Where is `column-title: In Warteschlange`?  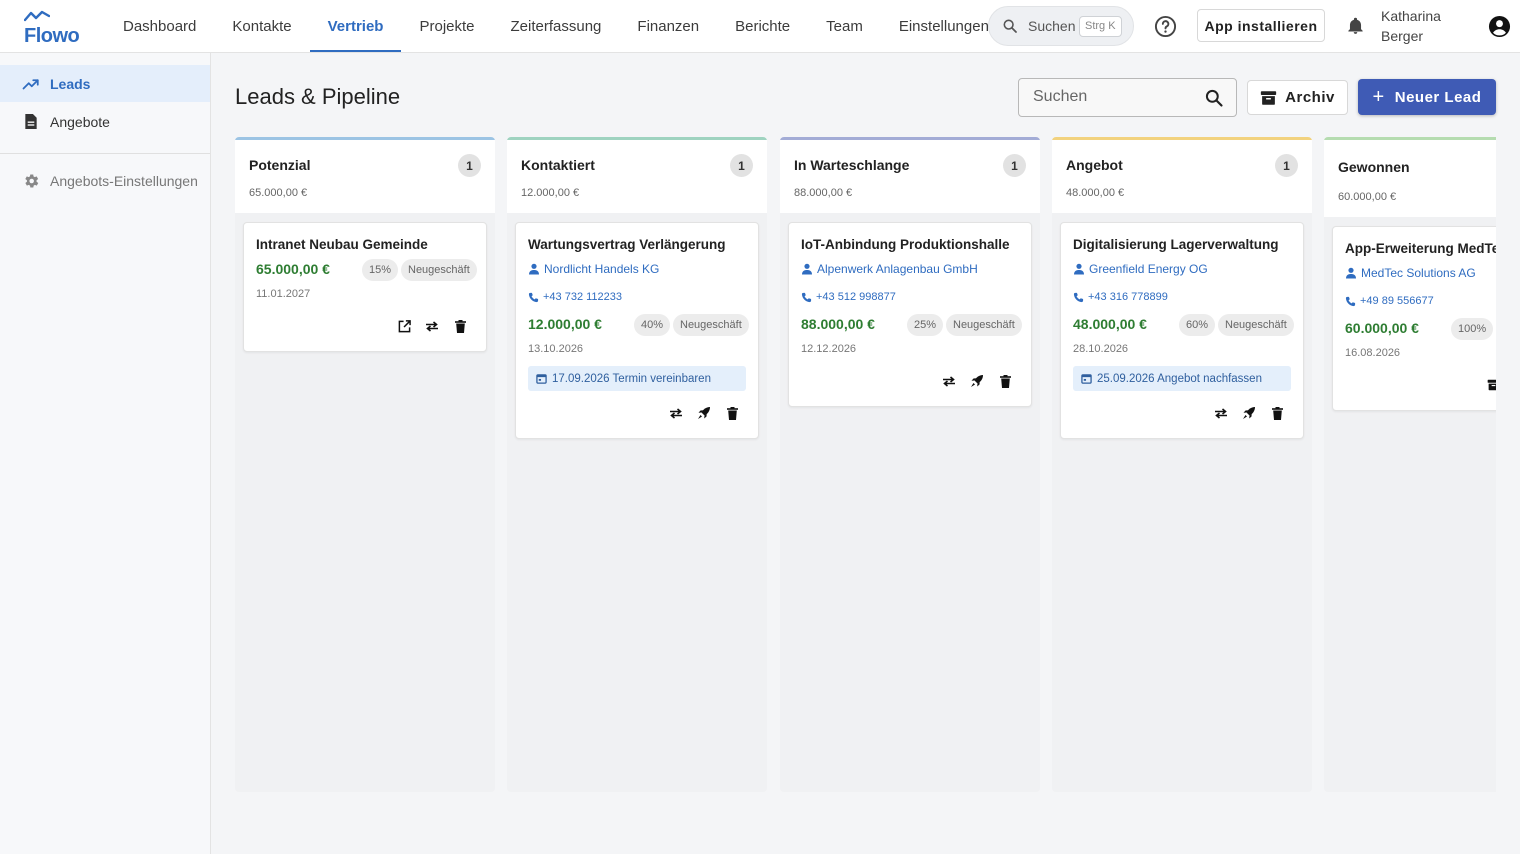 column-title: In Warteschlange is located at coordinates (852, 165).